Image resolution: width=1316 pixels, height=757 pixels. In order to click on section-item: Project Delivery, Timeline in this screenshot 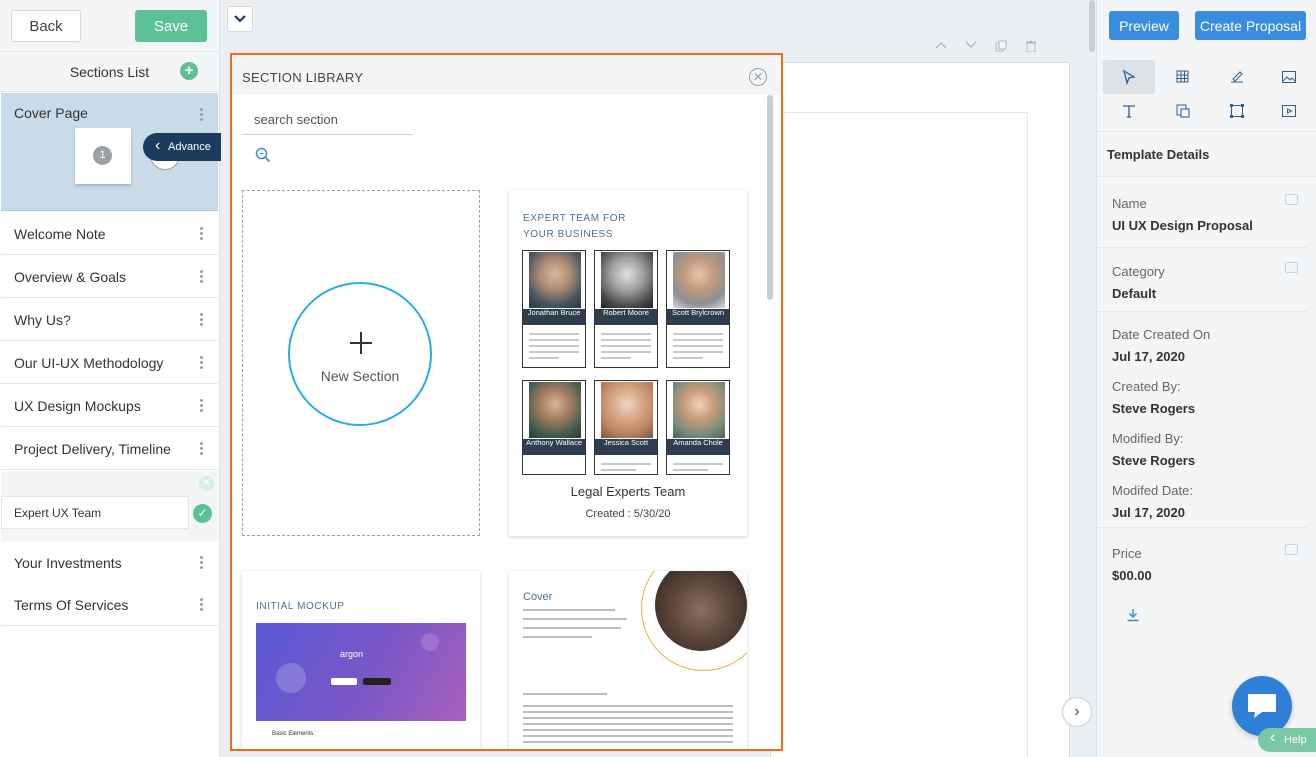, I will do `click(109, 448)`.